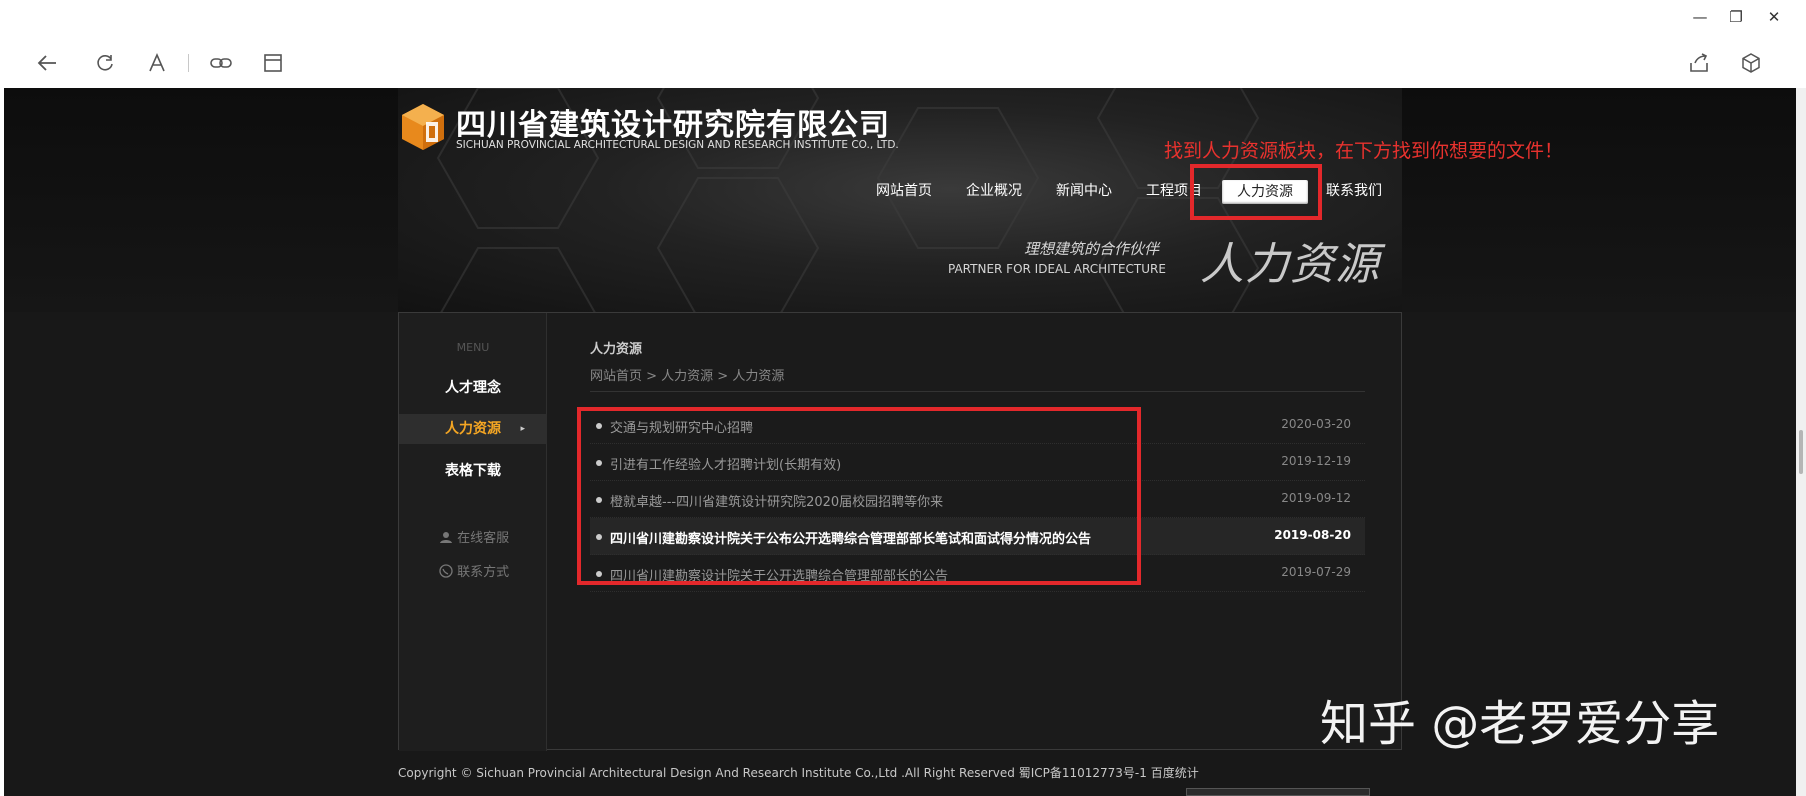  I want to click on company-name: 四川省建筑设计研究院有限公司, so click(673, 125).